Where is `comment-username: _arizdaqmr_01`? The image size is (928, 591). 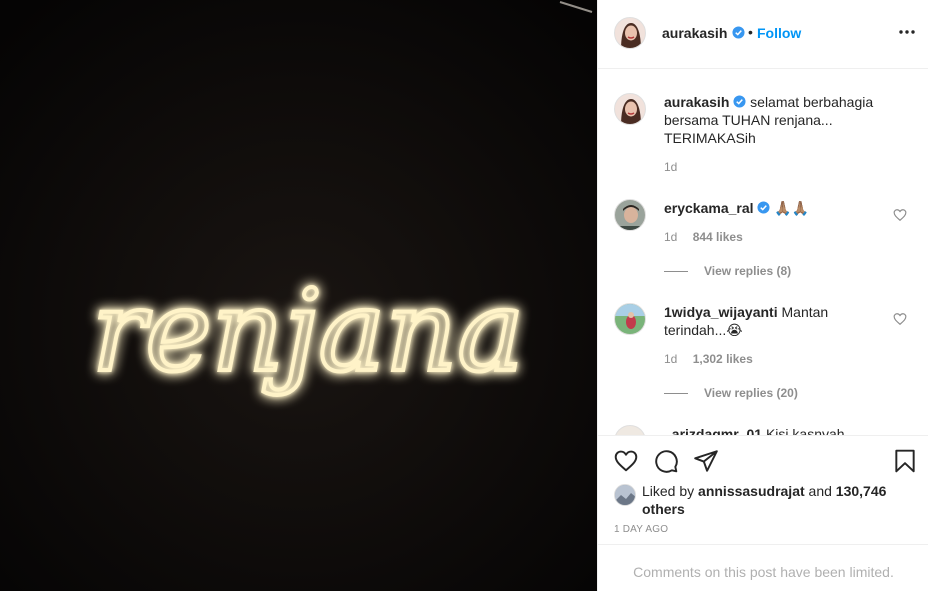 comment-username: _arizdaqmr_01 is located at coordinates (713, 430).